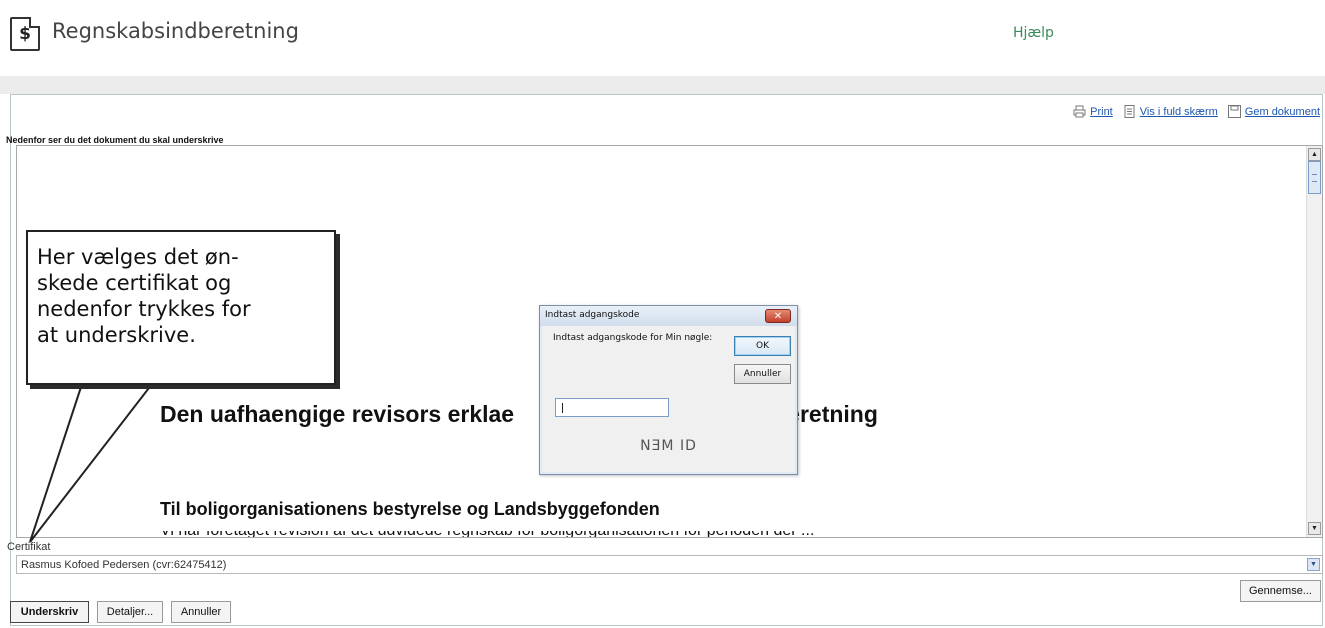 The image size is (1325, 628). What do you see at coordinates (662, 38) in the screenshot?
I see `app-header: $ Regnskabsindberetning Hjælp` at bounding box center [662, 38].